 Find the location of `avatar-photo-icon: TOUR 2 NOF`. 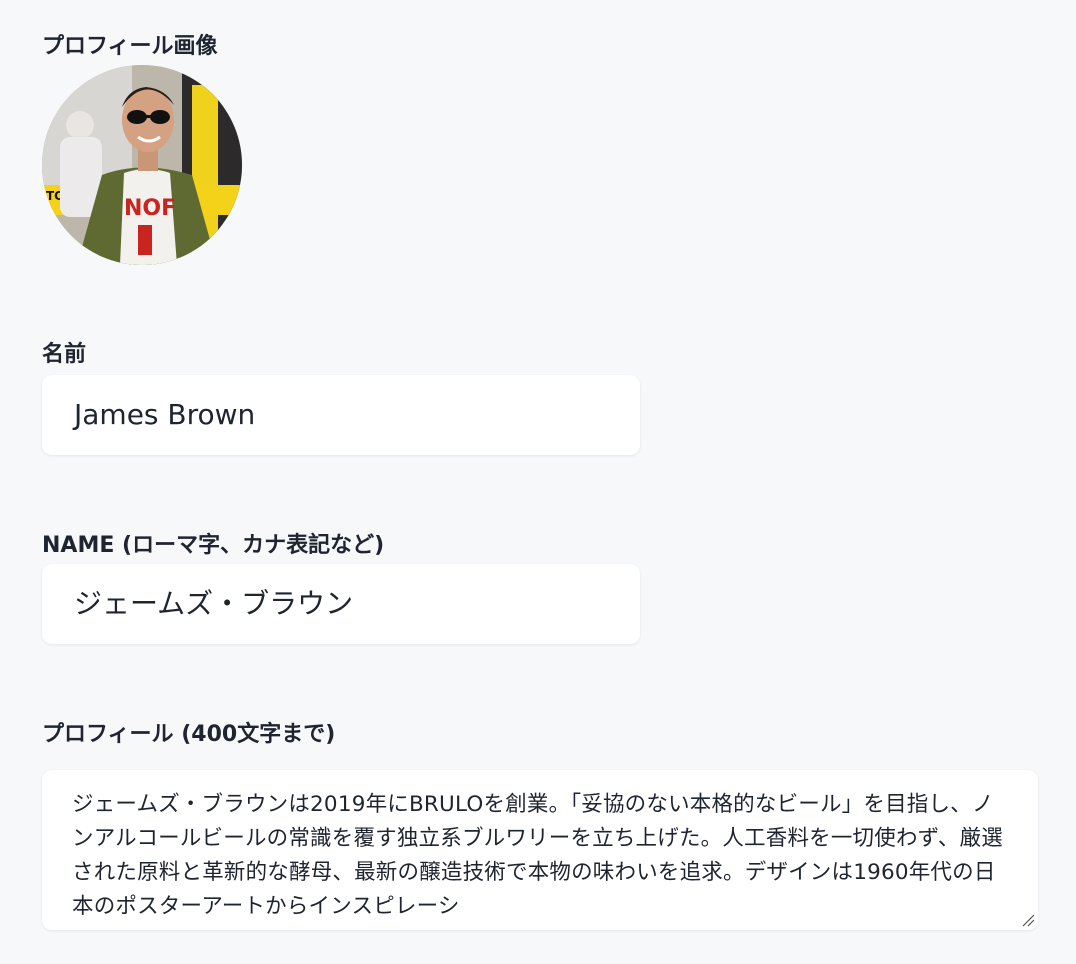

avatar-photo-icon: TOUR 2 NOF is located at coordinates (142, 165).